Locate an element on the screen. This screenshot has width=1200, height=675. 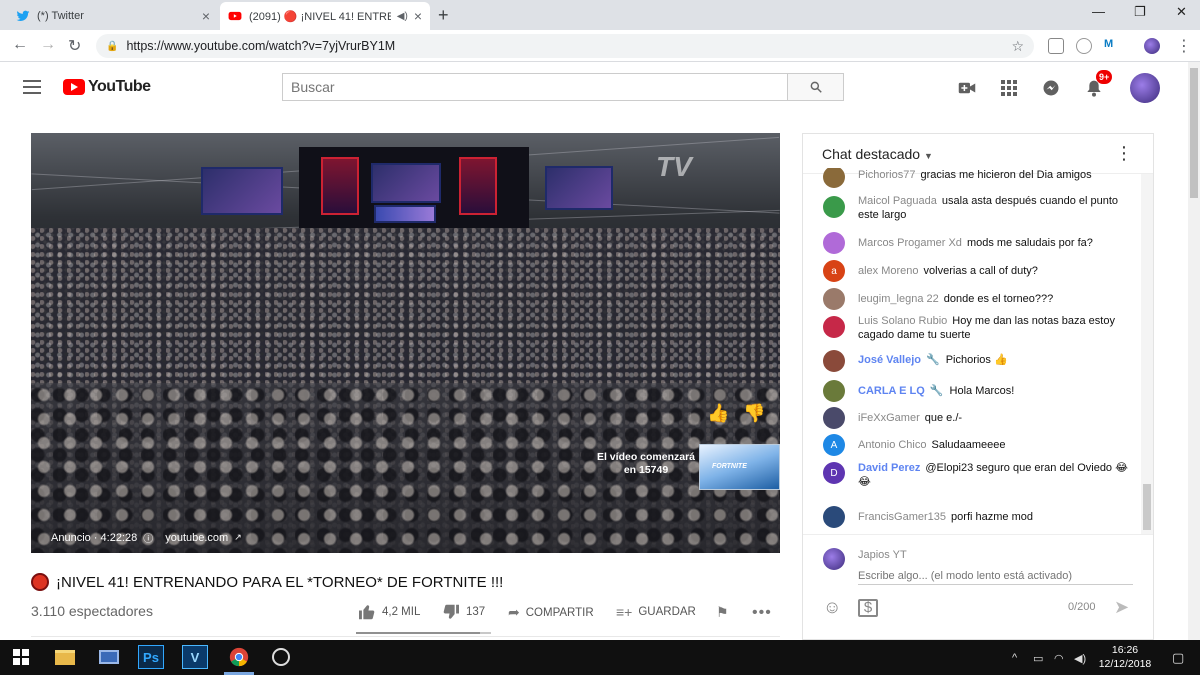
extension-mask-icon is located at coordinates (1084, 46).